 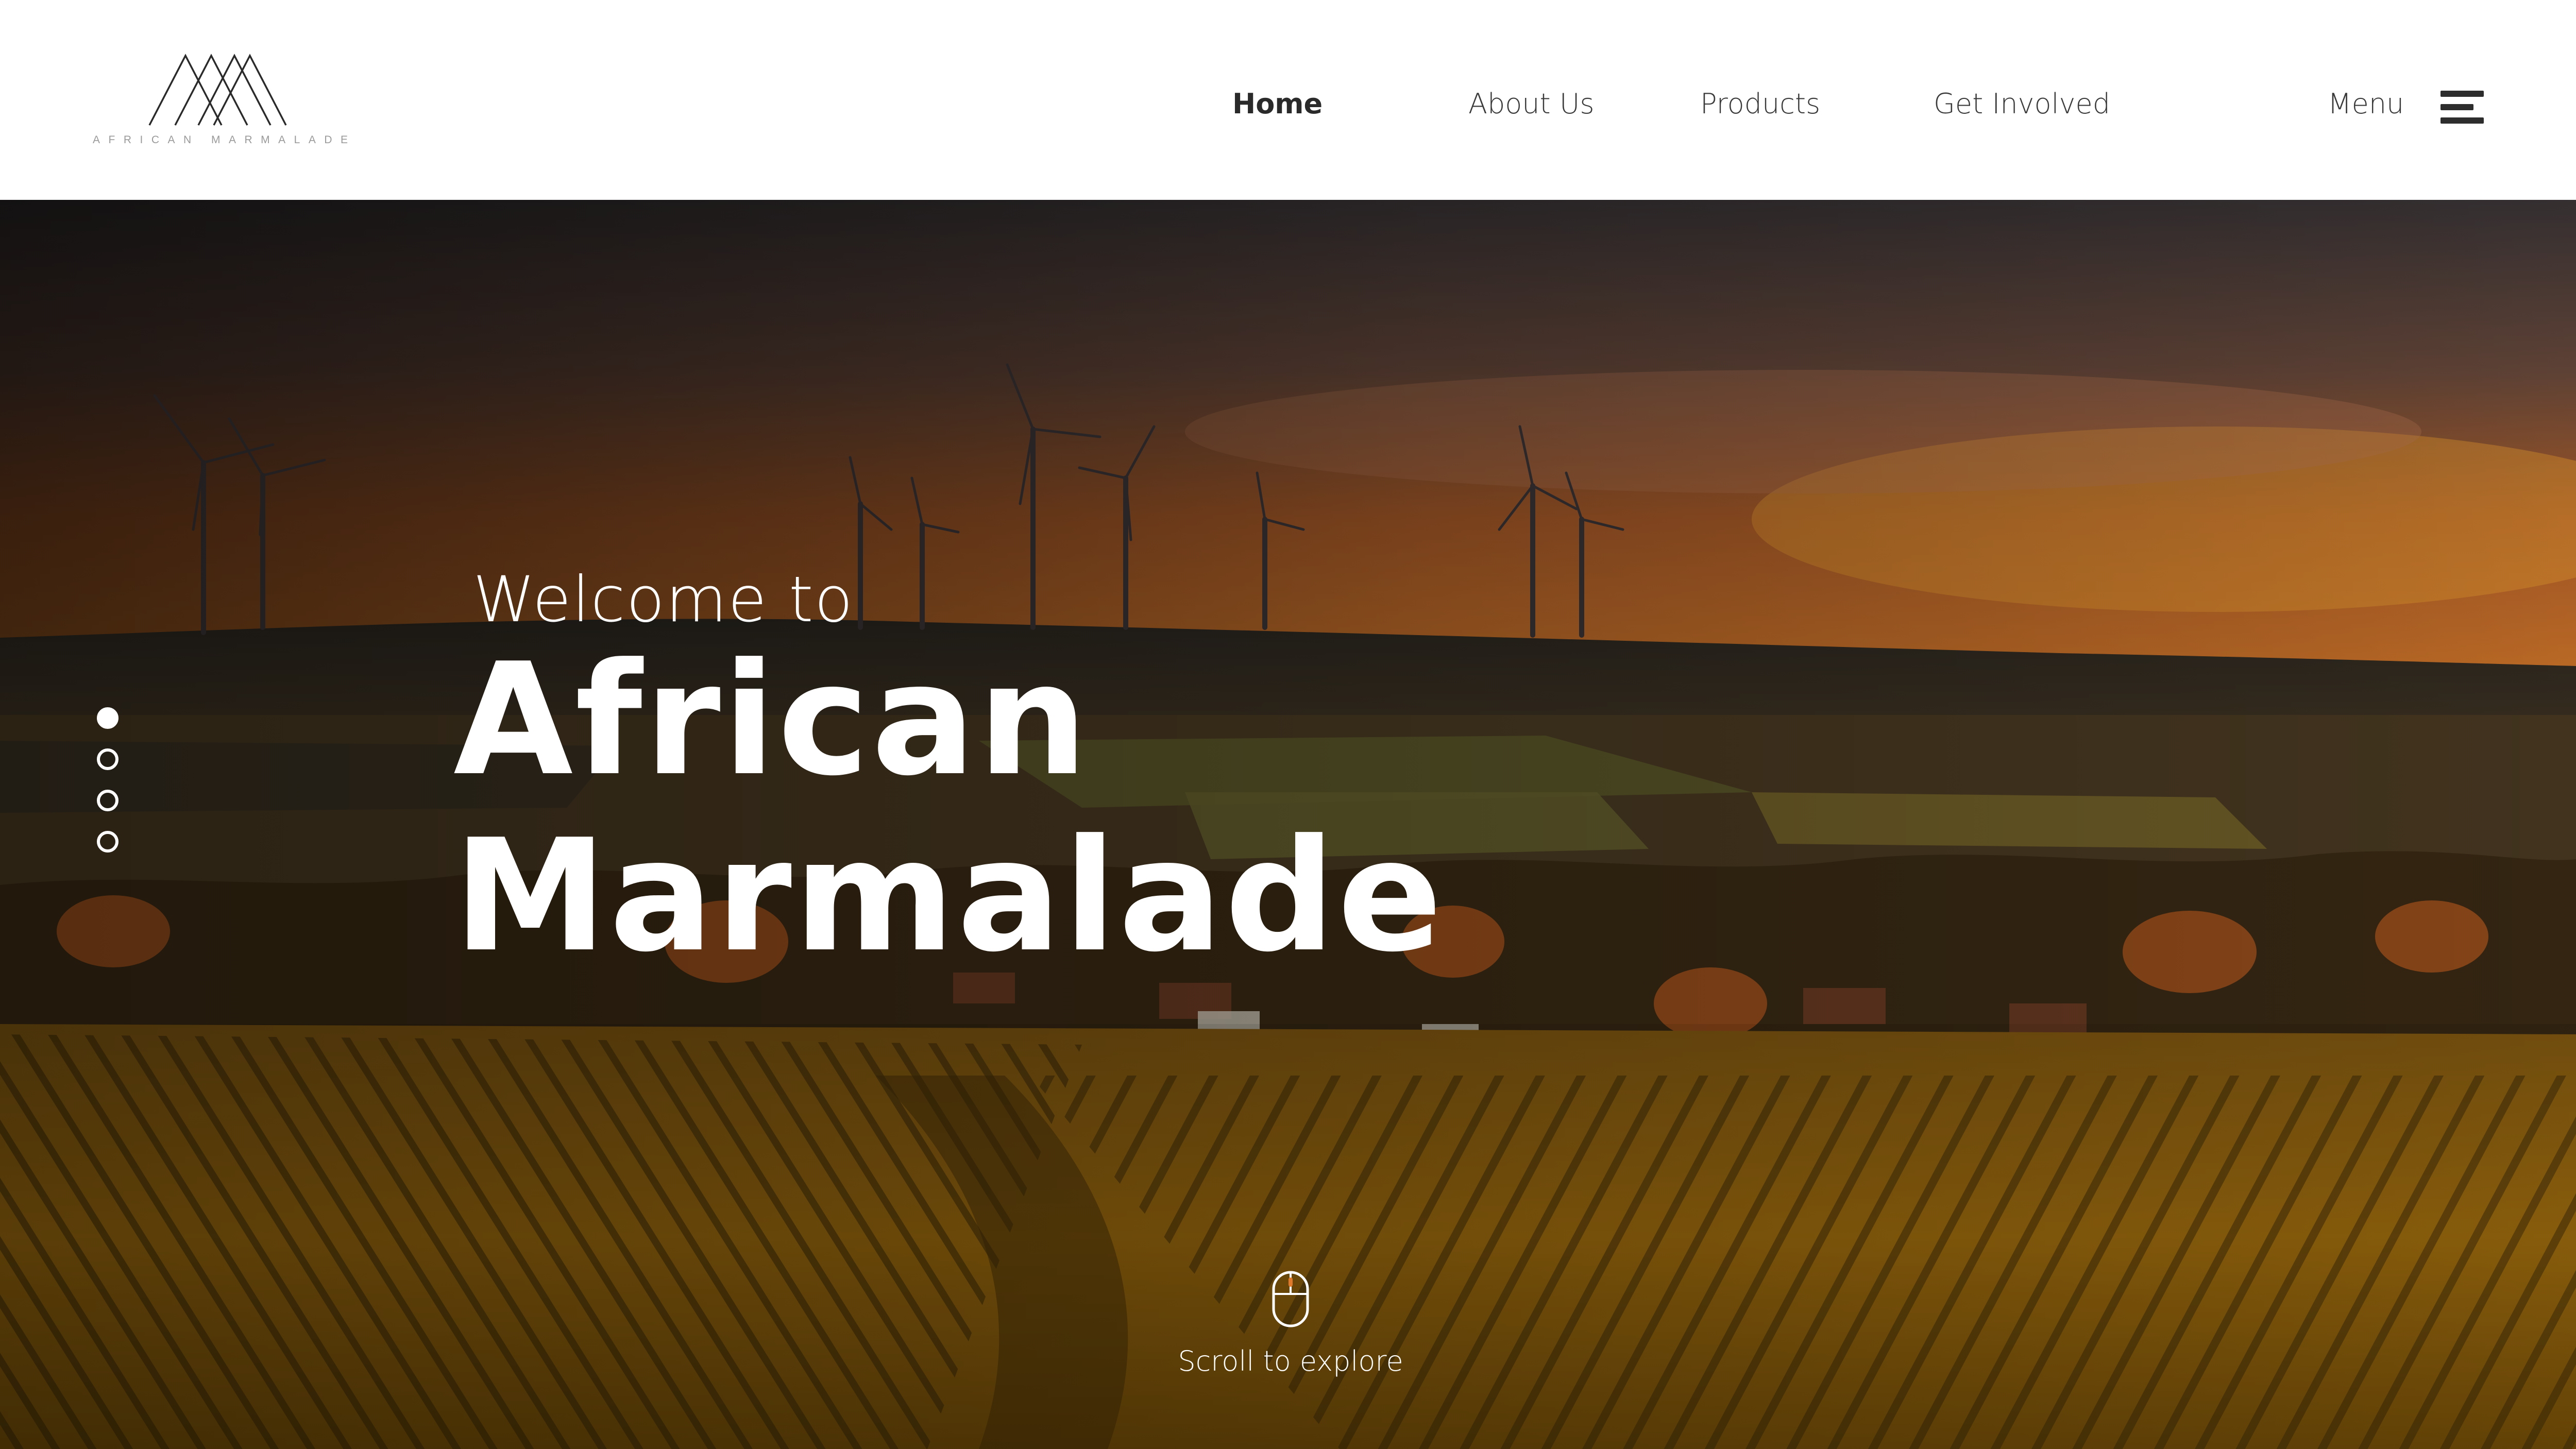 I want to click on hero-welcome-text: Welcome to, so click(x=663, y=599).